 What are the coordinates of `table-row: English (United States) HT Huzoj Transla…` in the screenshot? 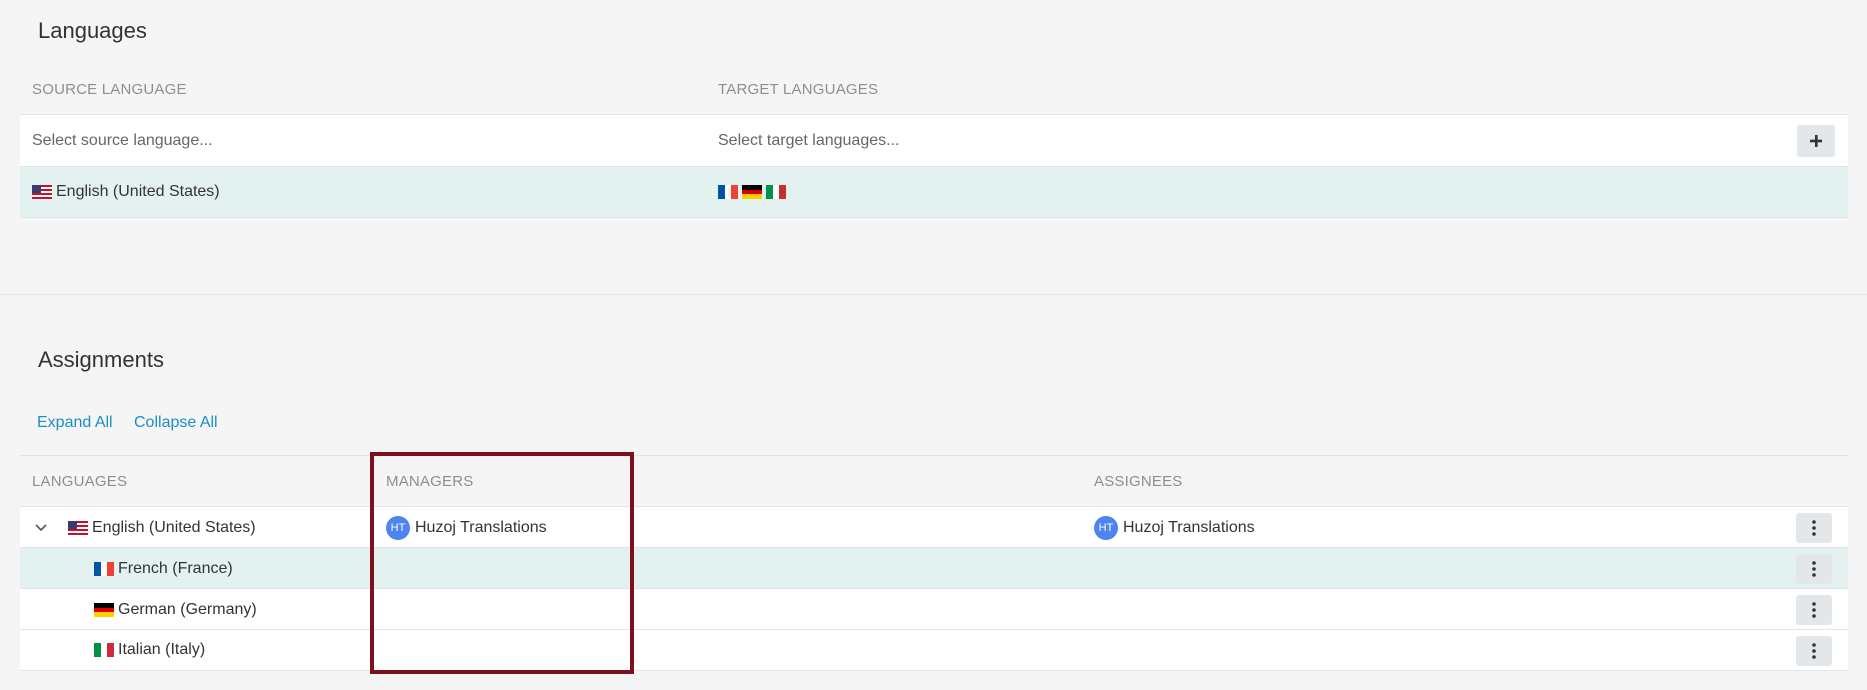 It's located at (934, 527).